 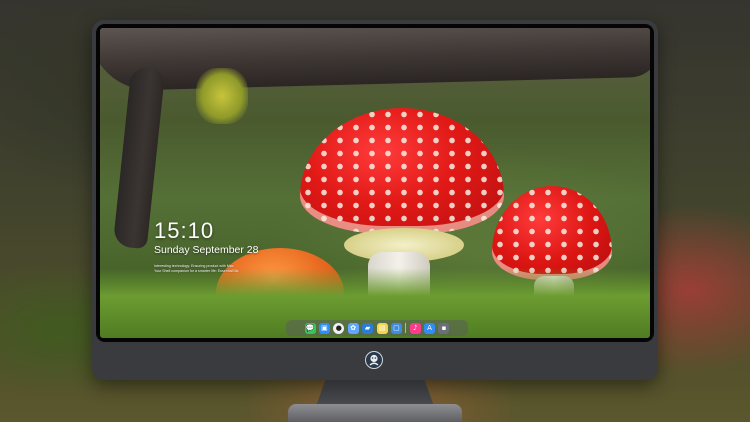 What do you see at coordinates (406, 328) in the screenshot?
I see `dock-separator` at bounding box center [406, 328].